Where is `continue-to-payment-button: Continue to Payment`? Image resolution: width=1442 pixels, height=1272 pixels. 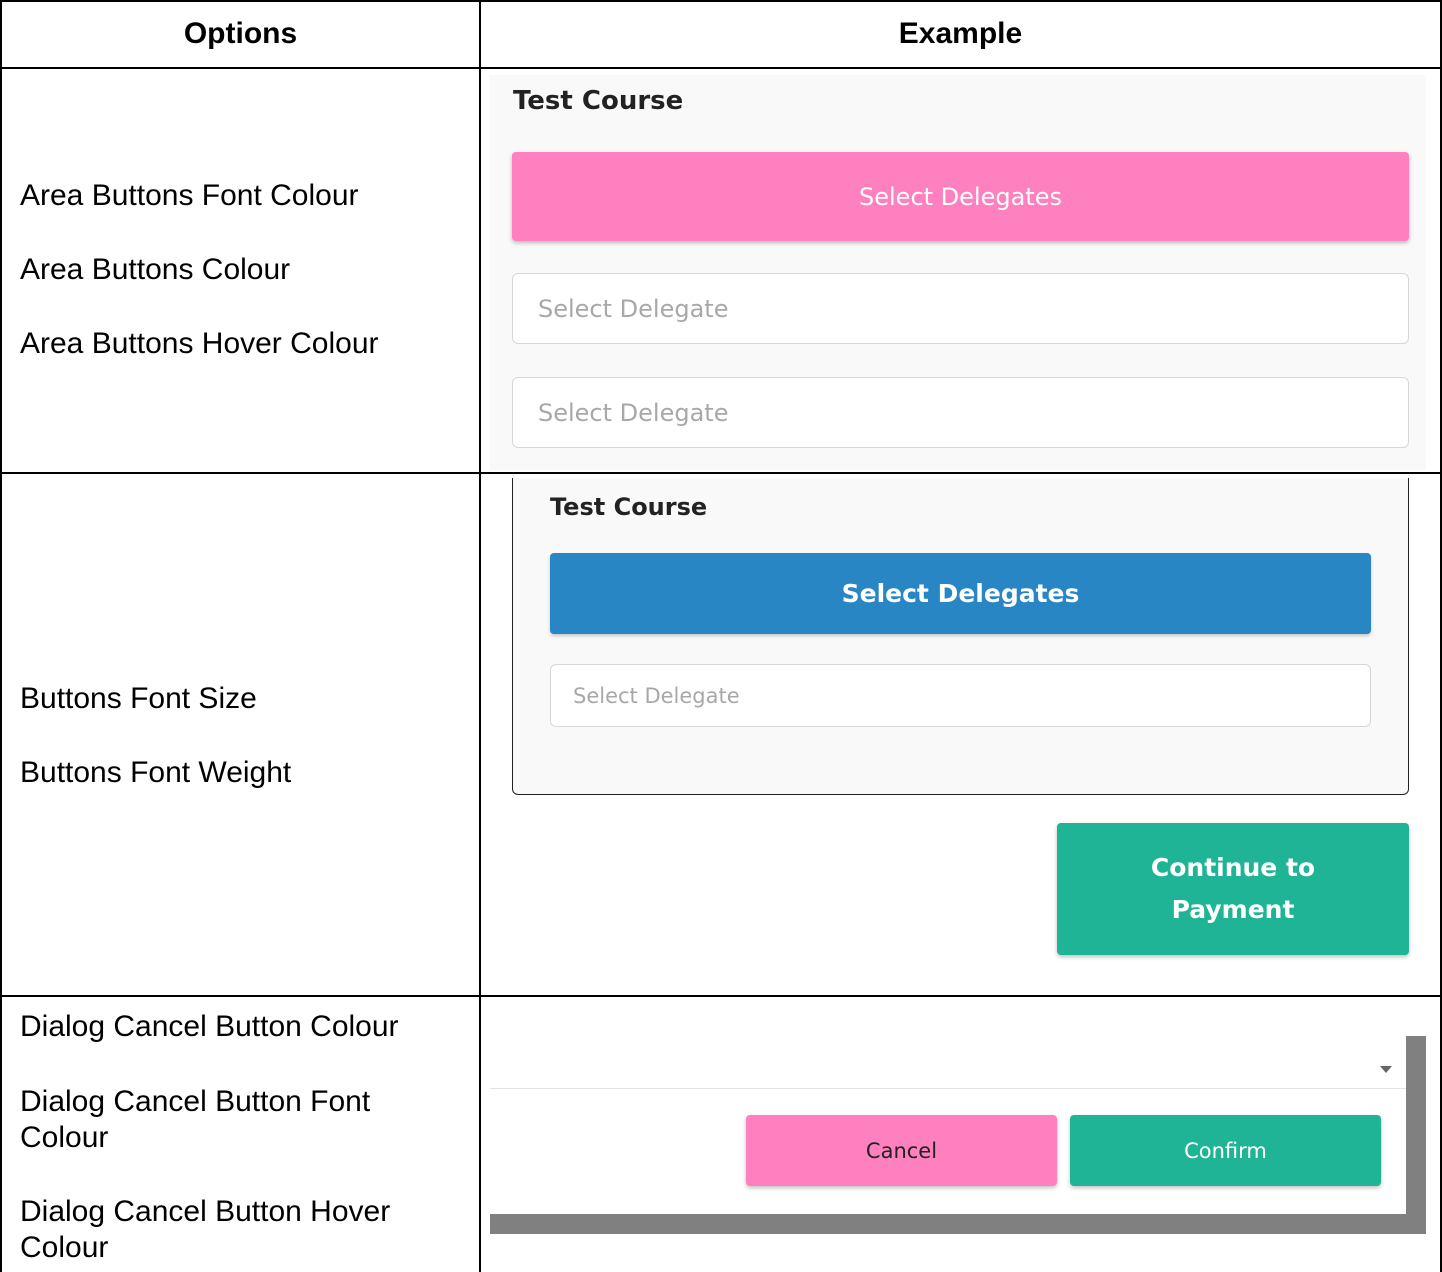 continue-to-payment-button: Continue to Payment is located at coordinates (1233, 889).